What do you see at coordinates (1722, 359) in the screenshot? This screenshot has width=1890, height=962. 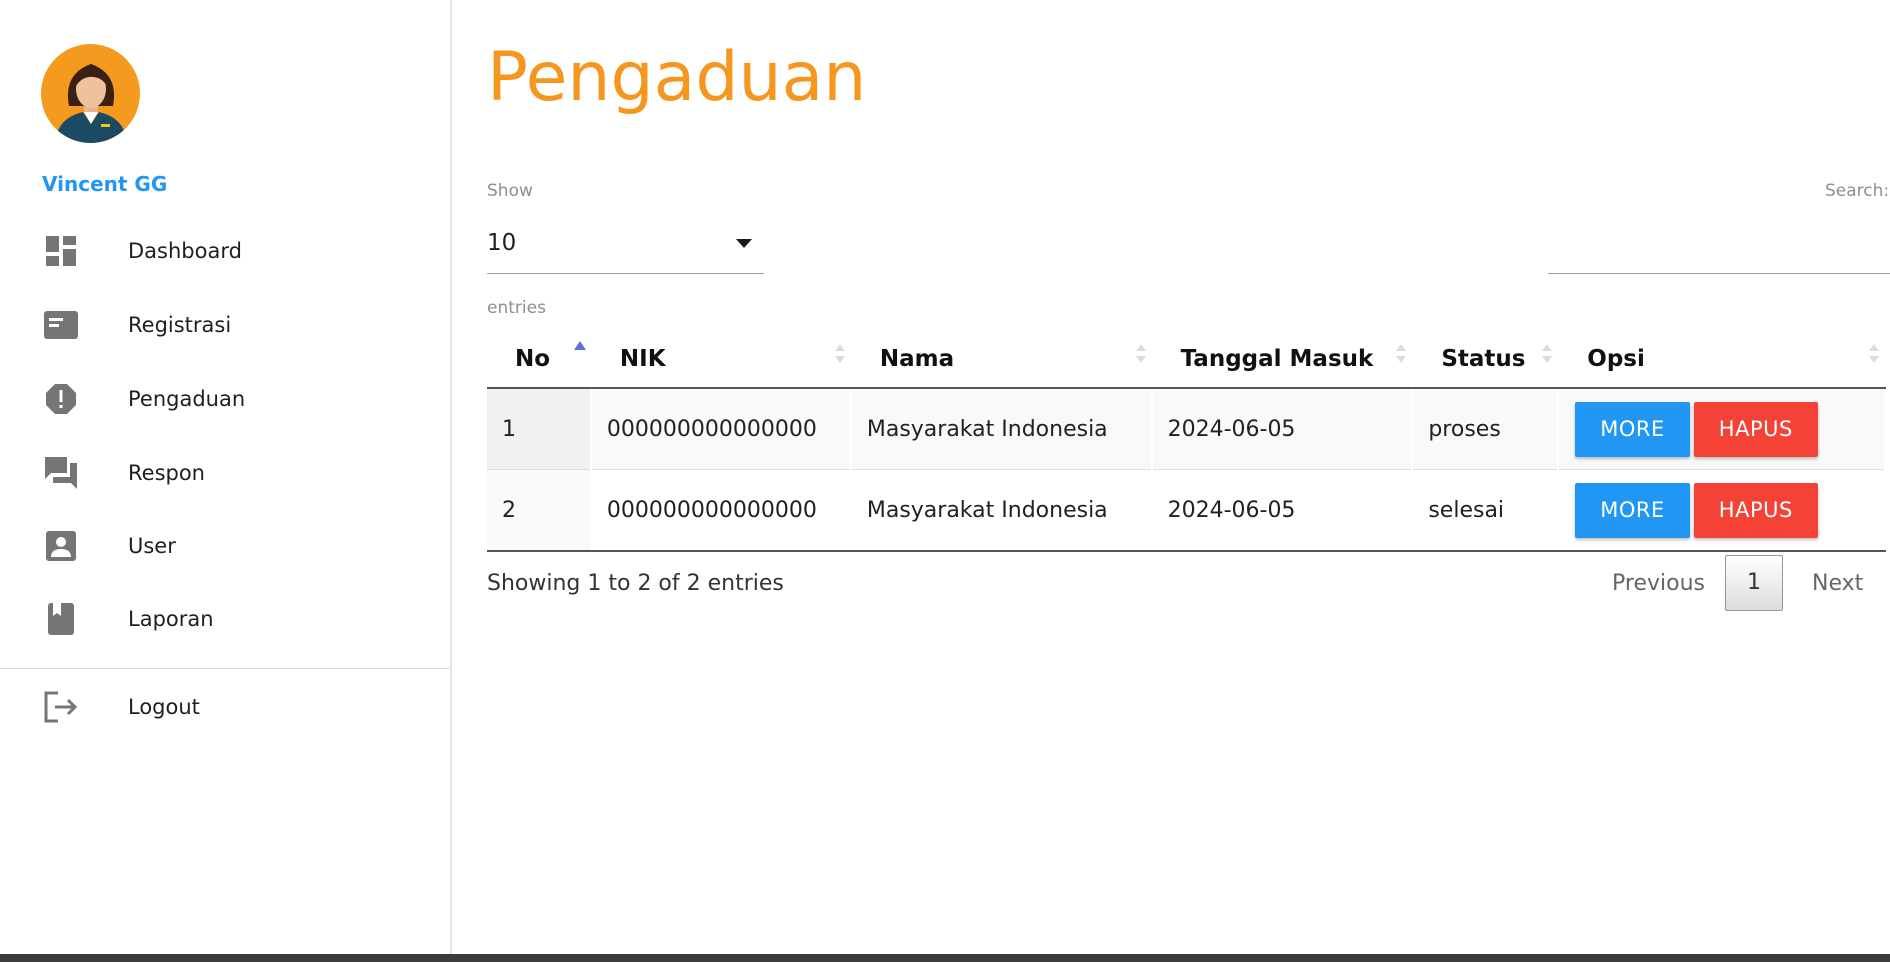 I see `column-header-opsi: Opsi` at bounding box center [1722, 359].